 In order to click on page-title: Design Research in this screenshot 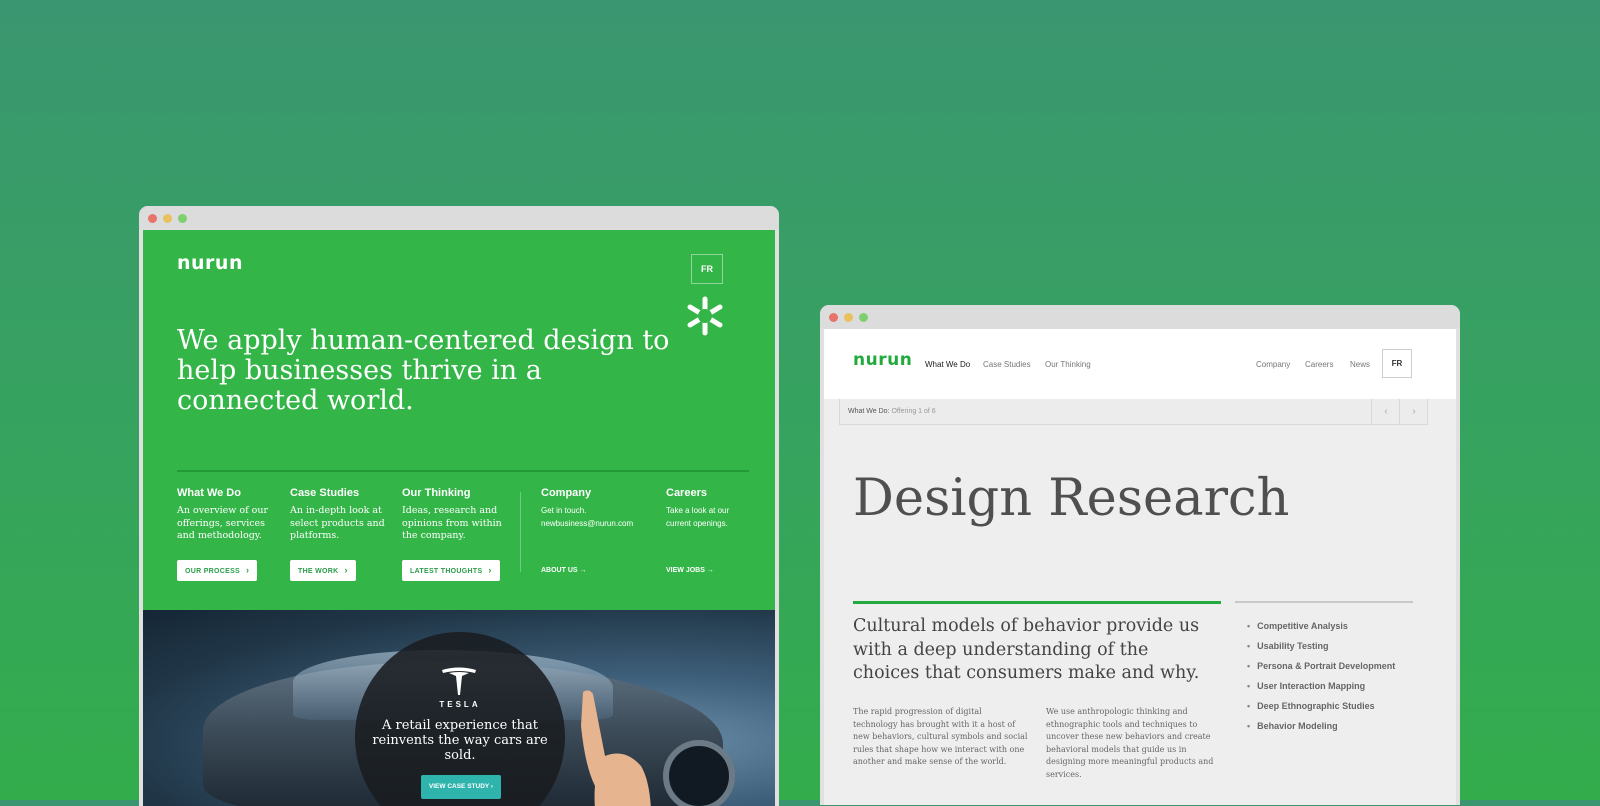, I will do `click(1071, 498)`.